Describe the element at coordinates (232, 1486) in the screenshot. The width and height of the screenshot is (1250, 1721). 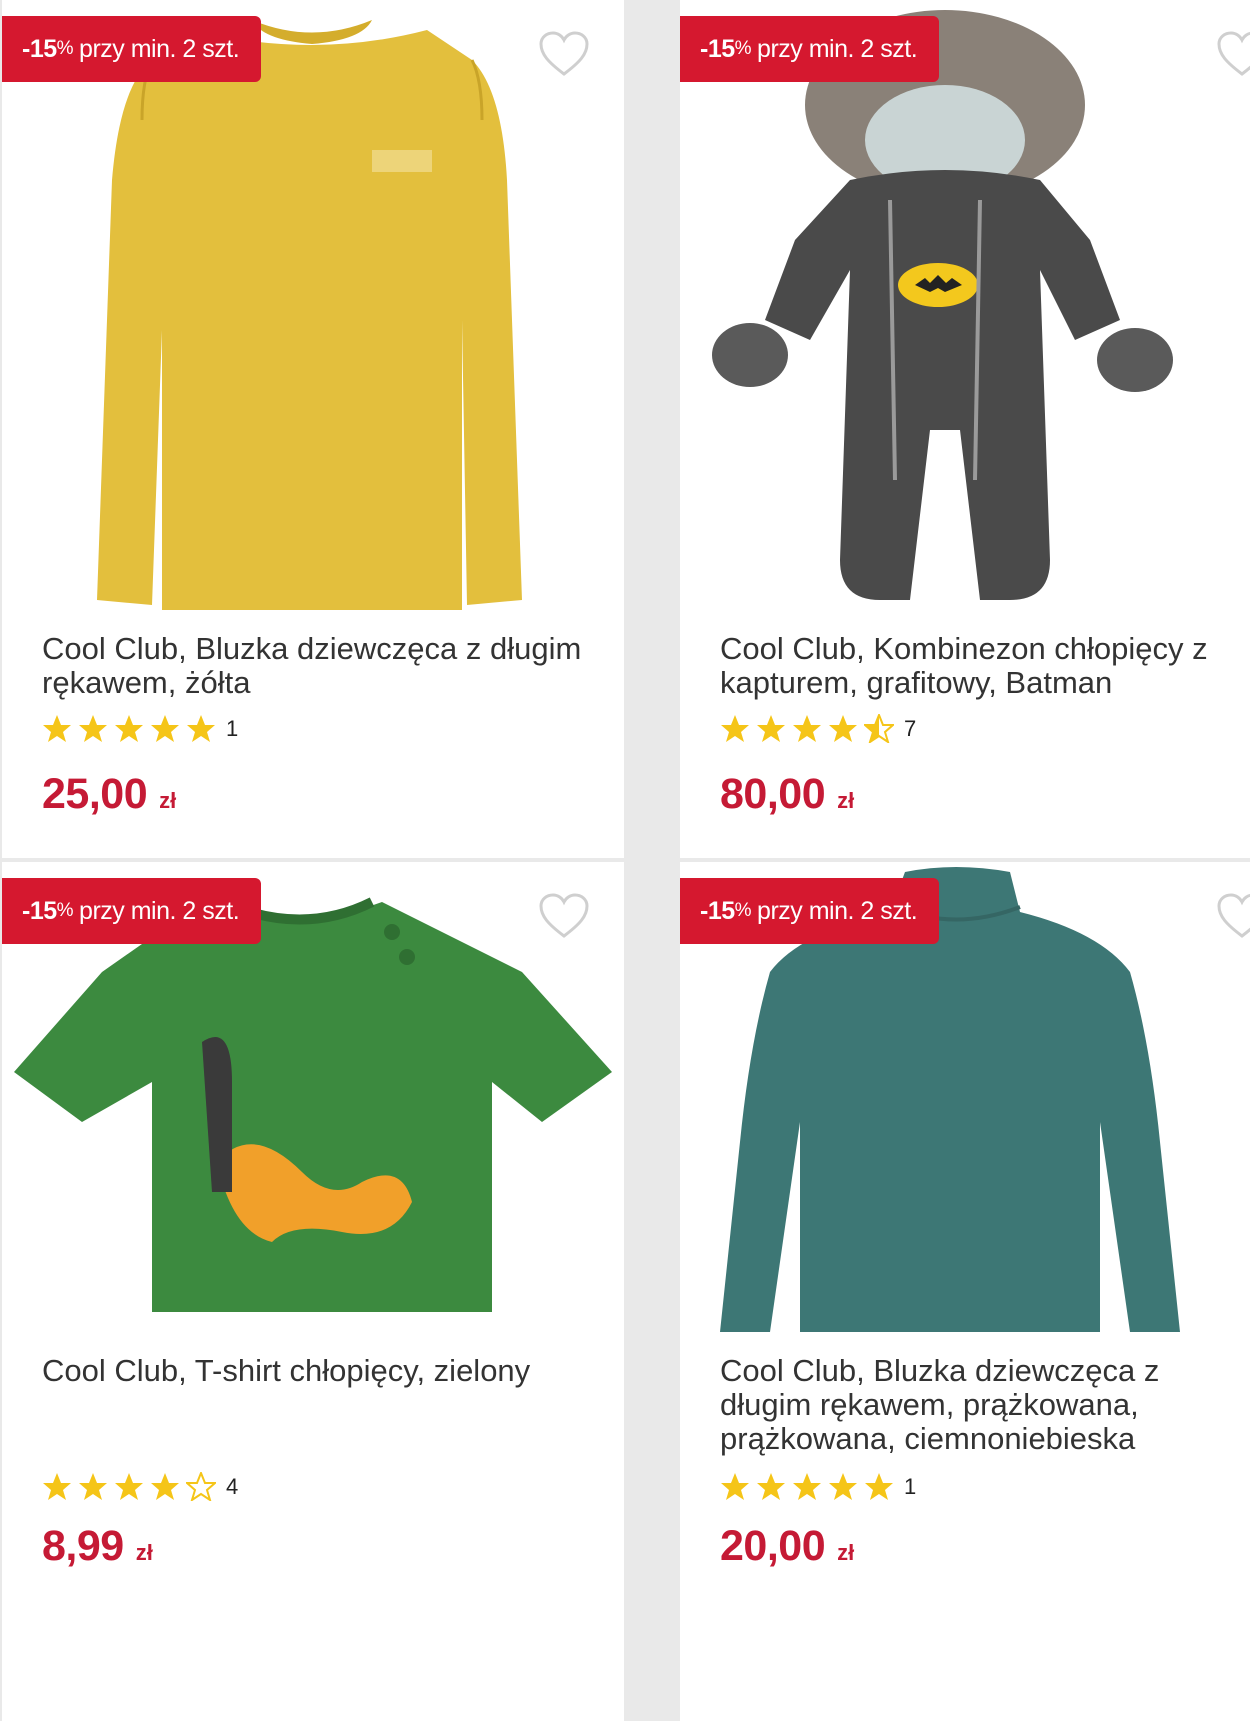
I see `rating-count: 4` at that location.